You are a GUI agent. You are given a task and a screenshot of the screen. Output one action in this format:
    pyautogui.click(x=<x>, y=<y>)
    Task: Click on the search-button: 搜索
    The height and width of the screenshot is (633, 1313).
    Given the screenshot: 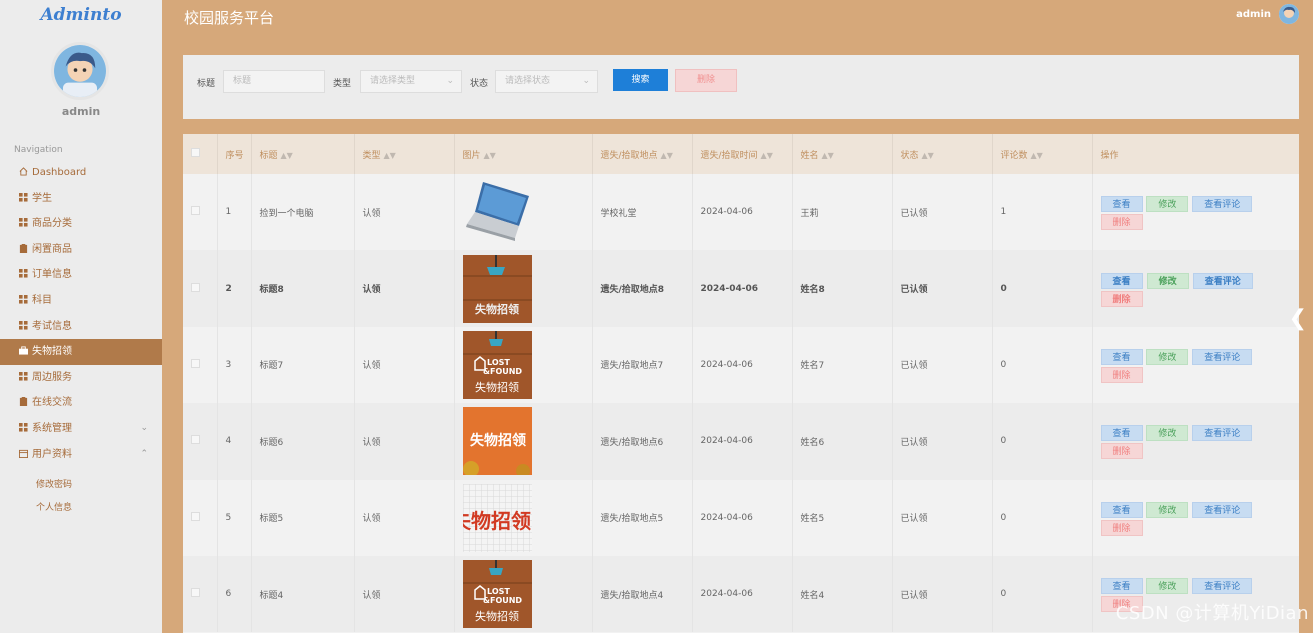 What is the action you would take?
    pyautogui.click(x=640, y=80)
    